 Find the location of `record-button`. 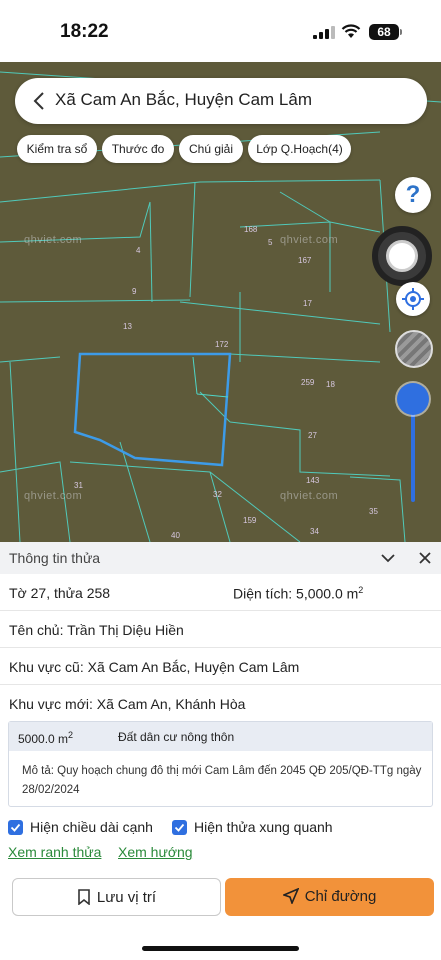

record-button is located at coordinates (402, 256).